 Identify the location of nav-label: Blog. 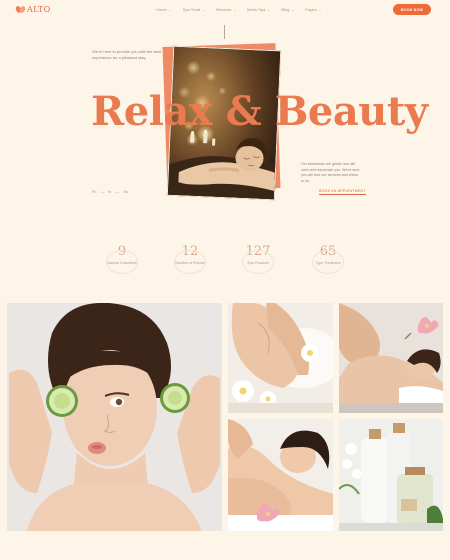
(285, 9).